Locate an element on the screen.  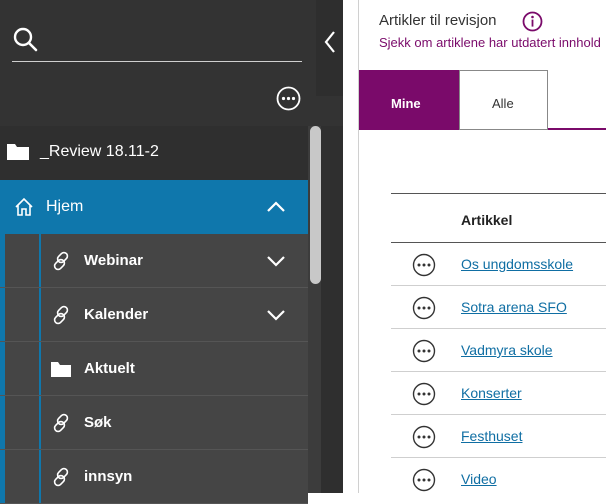
nav-item-label: innsyn is located at coordinates (108, 476).